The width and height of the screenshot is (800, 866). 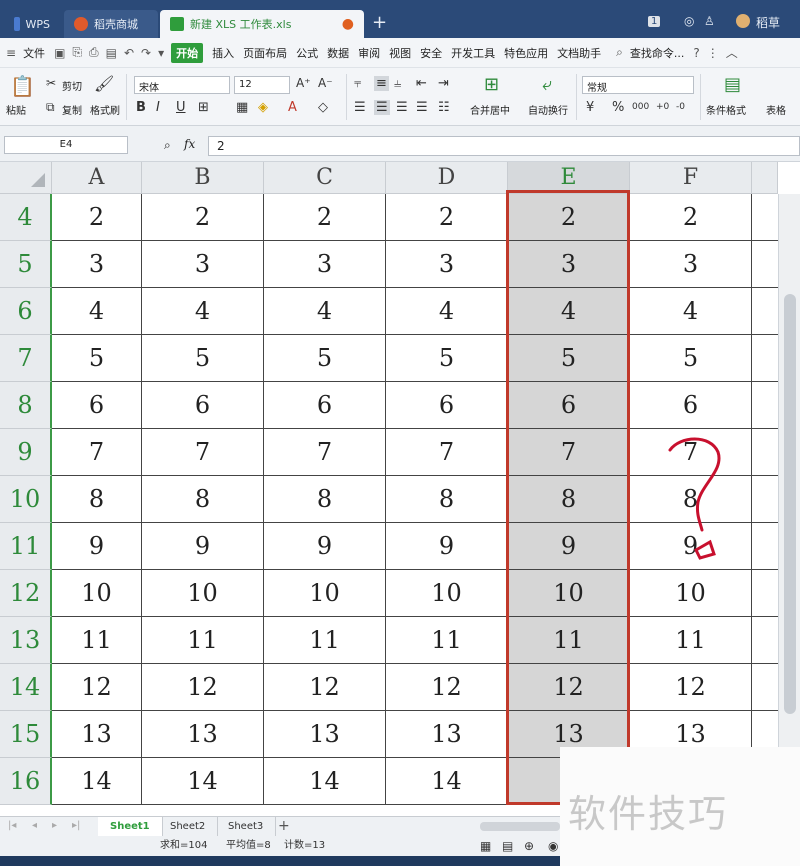 What do you see at coordinates (447, 358) in the screenshot?
I see `cell-d7: 5` at bounding box center [447, 358].